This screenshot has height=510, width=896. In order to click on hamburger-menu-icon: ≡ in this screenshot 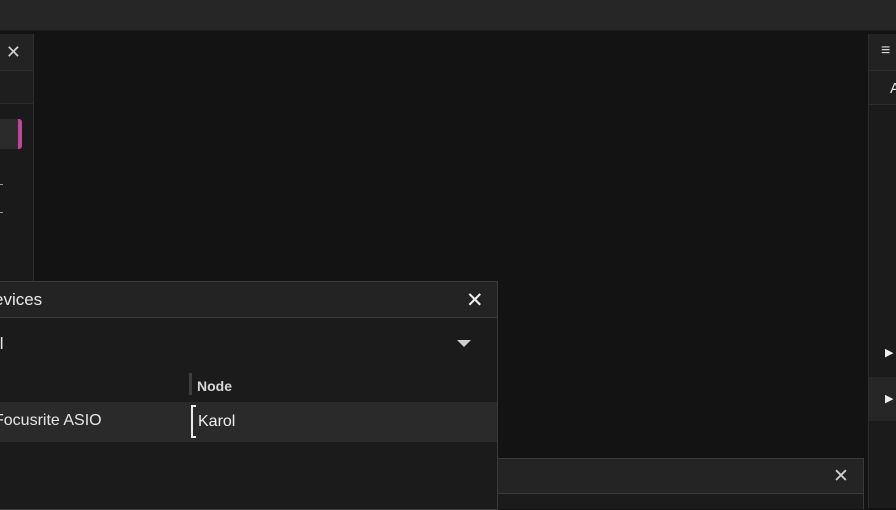, I will do `click(885, 51)`.